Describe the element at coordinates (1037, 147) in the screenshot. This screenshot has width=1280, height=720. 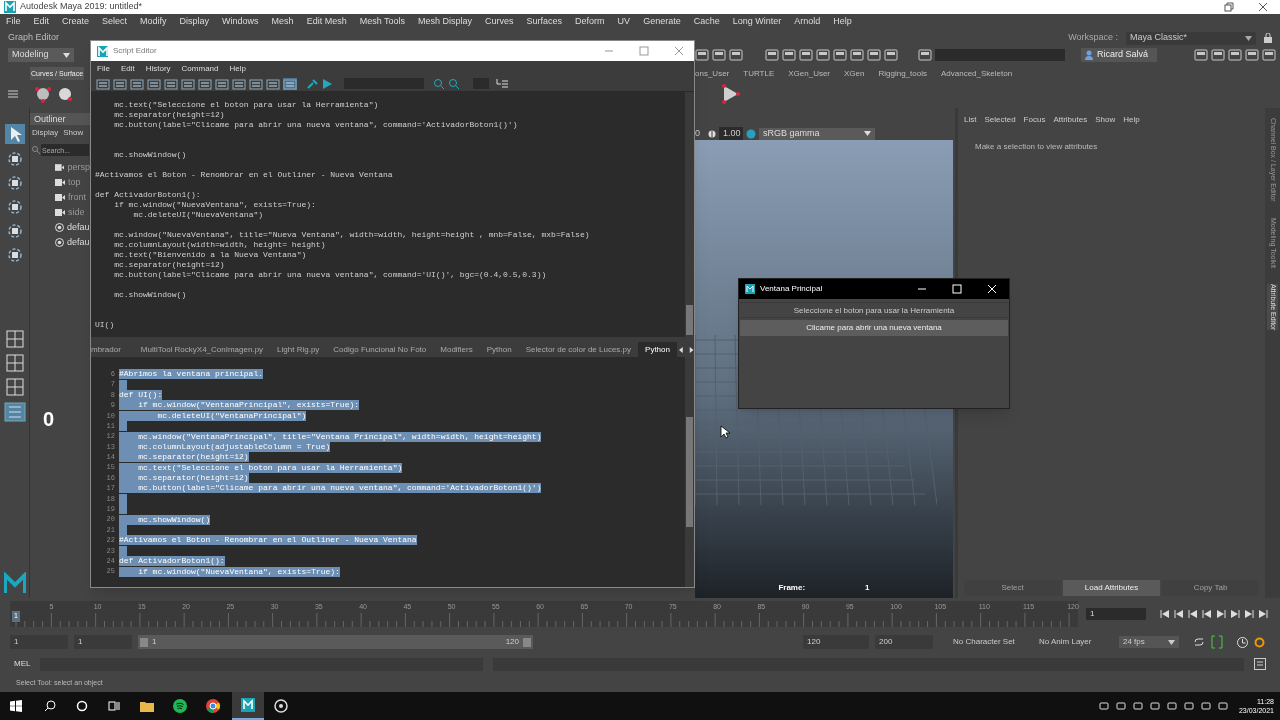
I see `message-text: Make a selection to view attributes` at that location.